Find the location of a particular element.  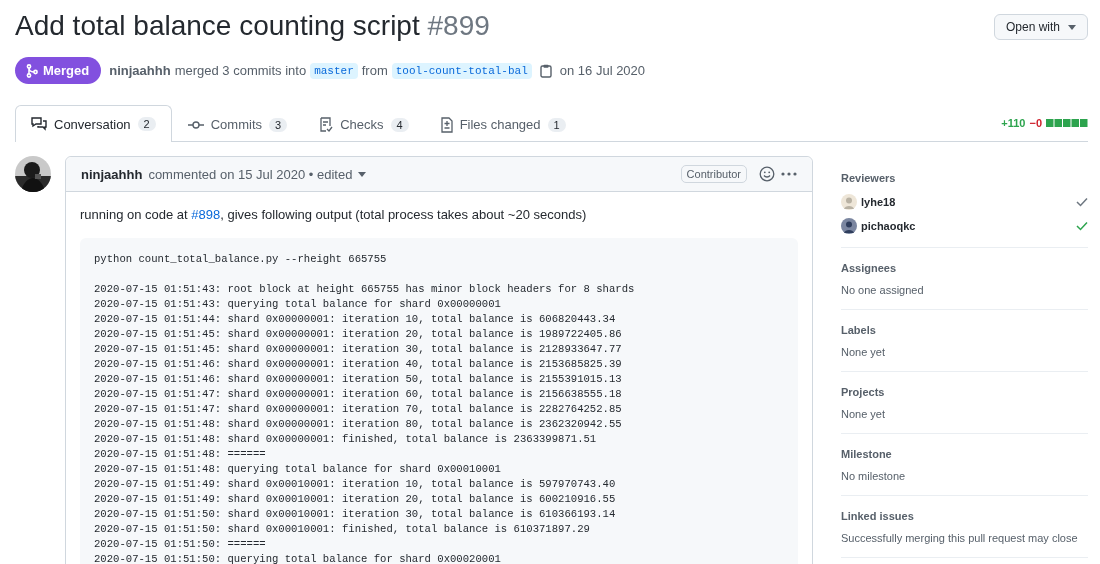

merged-badge: Merged is located at coordinates (58, 70).